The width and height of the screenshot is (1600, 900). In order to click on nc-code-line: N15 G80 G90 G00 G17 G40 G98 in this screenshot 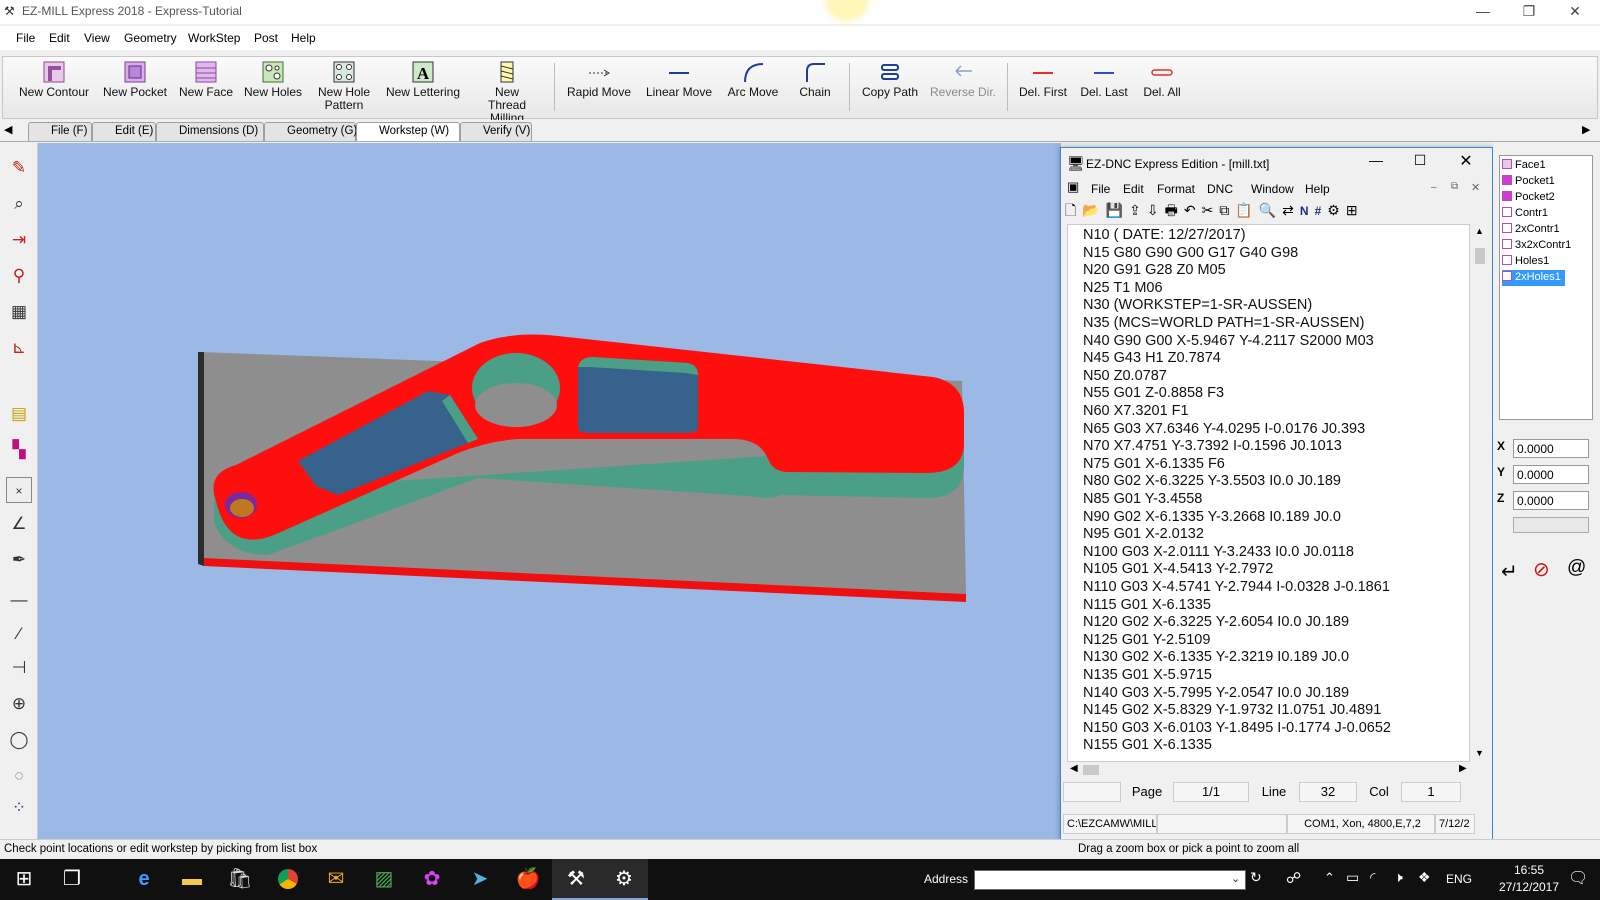, I will do `click(1190, 253)`.